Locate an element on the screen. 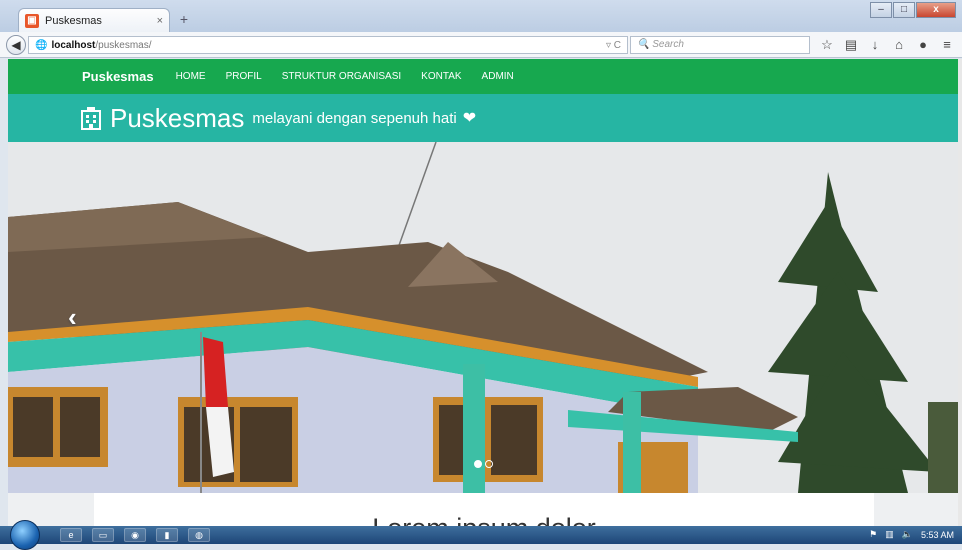  search-placeholder: Search is located at coordinates (668, 44).